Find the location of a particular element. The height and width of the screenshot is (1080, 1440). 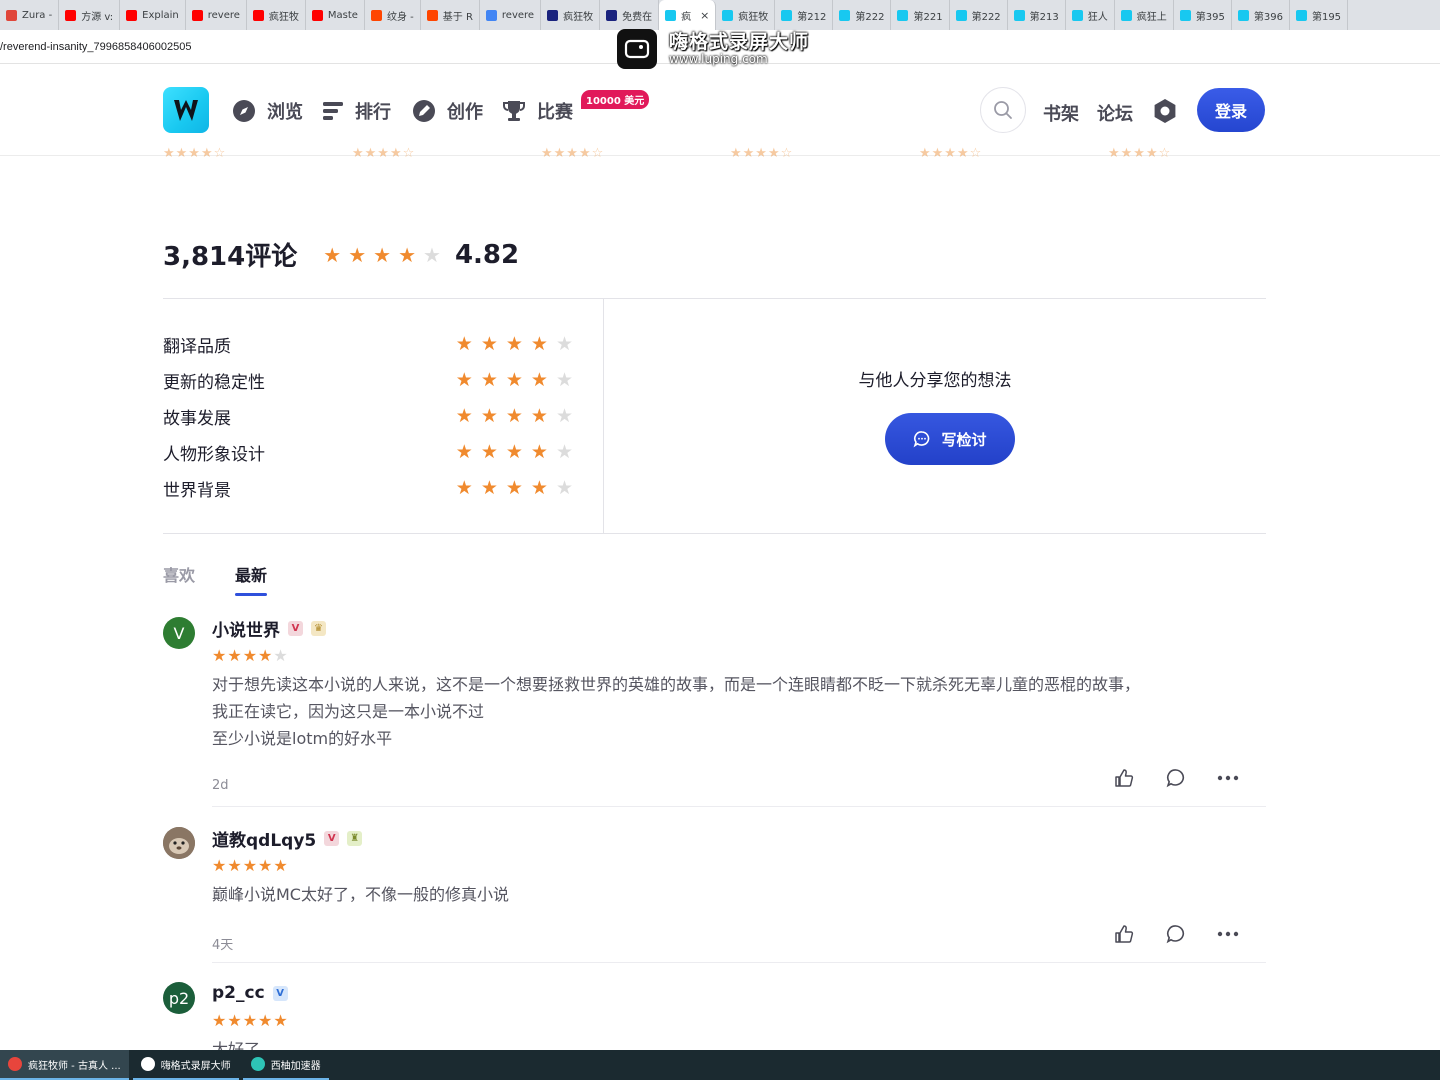

nav-ranking: 排行 is located at coordinates (356, 111).